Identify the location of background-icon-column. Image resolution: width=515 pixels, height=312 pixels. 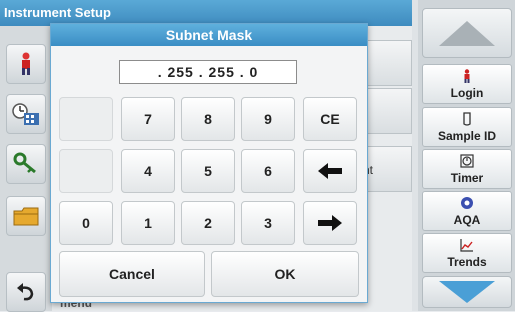
(26, 169).